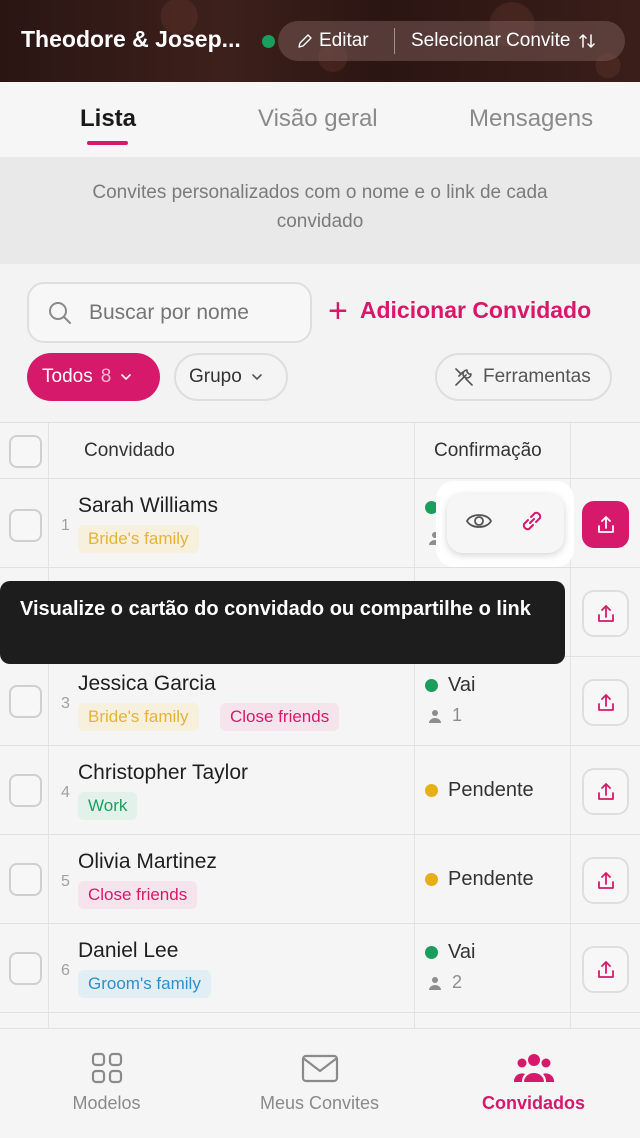 Image resolution: width=640 pixels, height=1138 pixels. Describe the element at coordinates (268, 41) in the screenshot. I see `online-status-dot` at that location.